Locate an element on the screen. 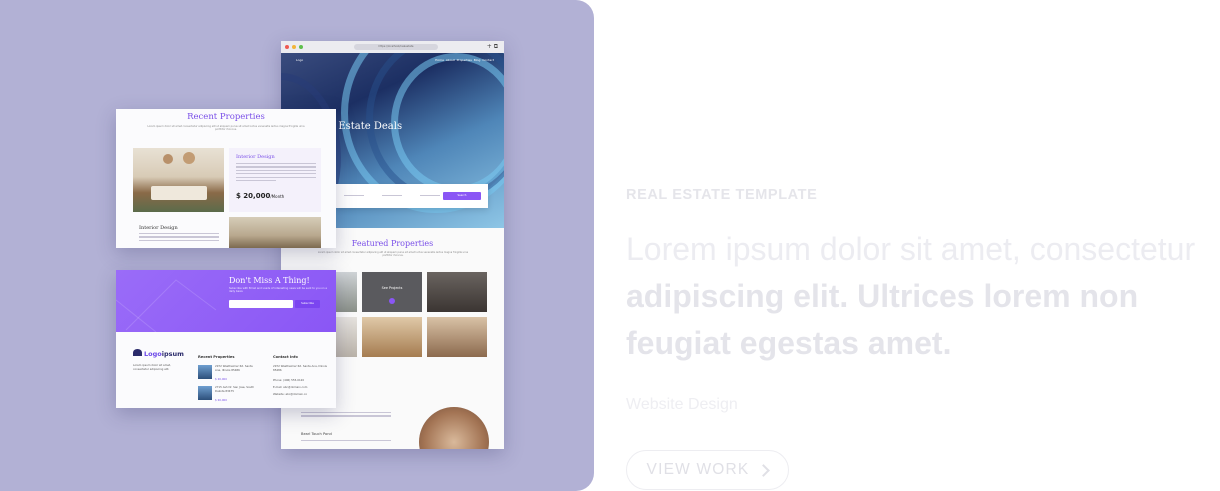 This screenshot has width=1220, height=491. browser-hero-title: al Estate Deals is located at coordinates (364, 126).